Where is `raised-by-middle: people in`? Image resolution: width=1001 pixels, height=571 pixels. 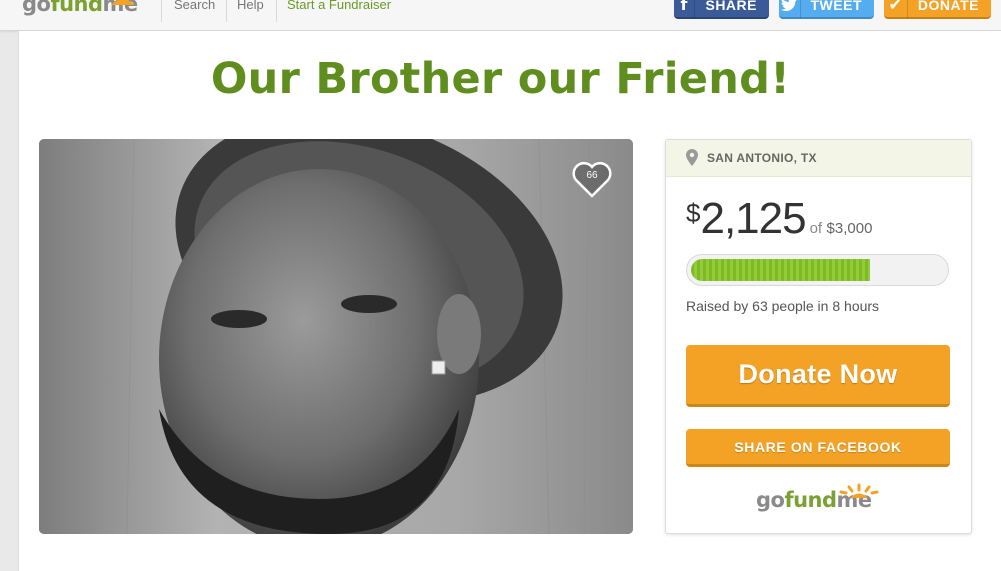
raised-by-middle: people in is located at coordinates (800, 306).